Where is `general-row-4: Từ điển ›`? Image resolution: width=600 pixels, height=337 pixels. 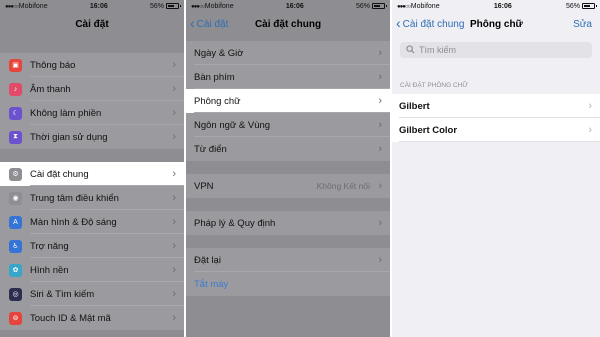
general-row-4: Từ điển › is located at coordinates (288, 149).